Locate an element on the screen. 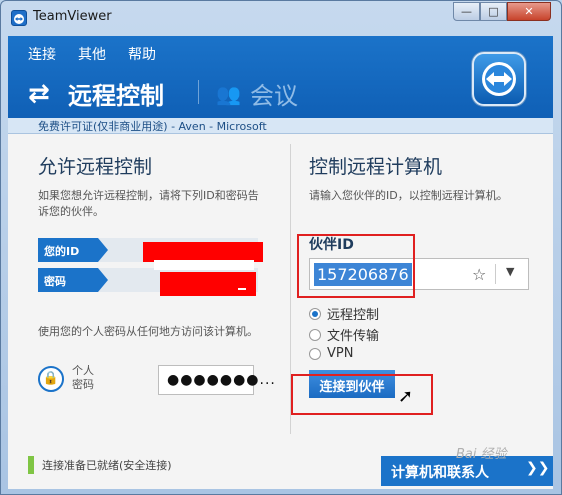  bidirectional-arrows-icon: ⇄ is located at coordinates (39, 93).